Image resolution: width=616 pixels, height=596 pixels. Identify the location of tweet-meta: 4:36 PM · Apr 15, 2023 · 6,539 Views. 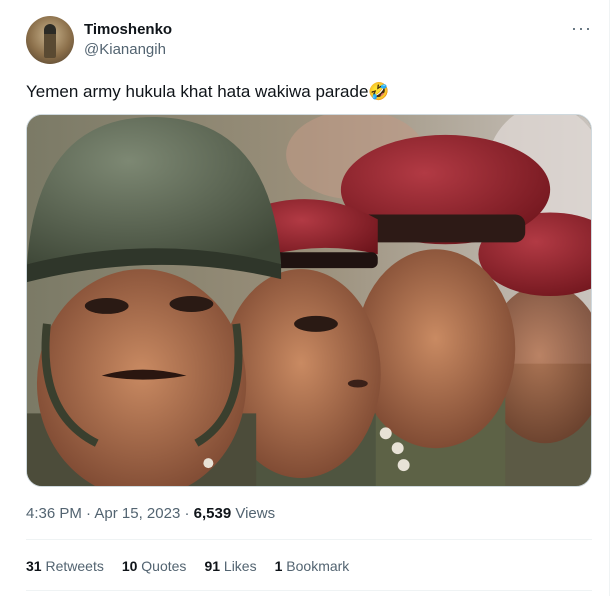
(150, 514).